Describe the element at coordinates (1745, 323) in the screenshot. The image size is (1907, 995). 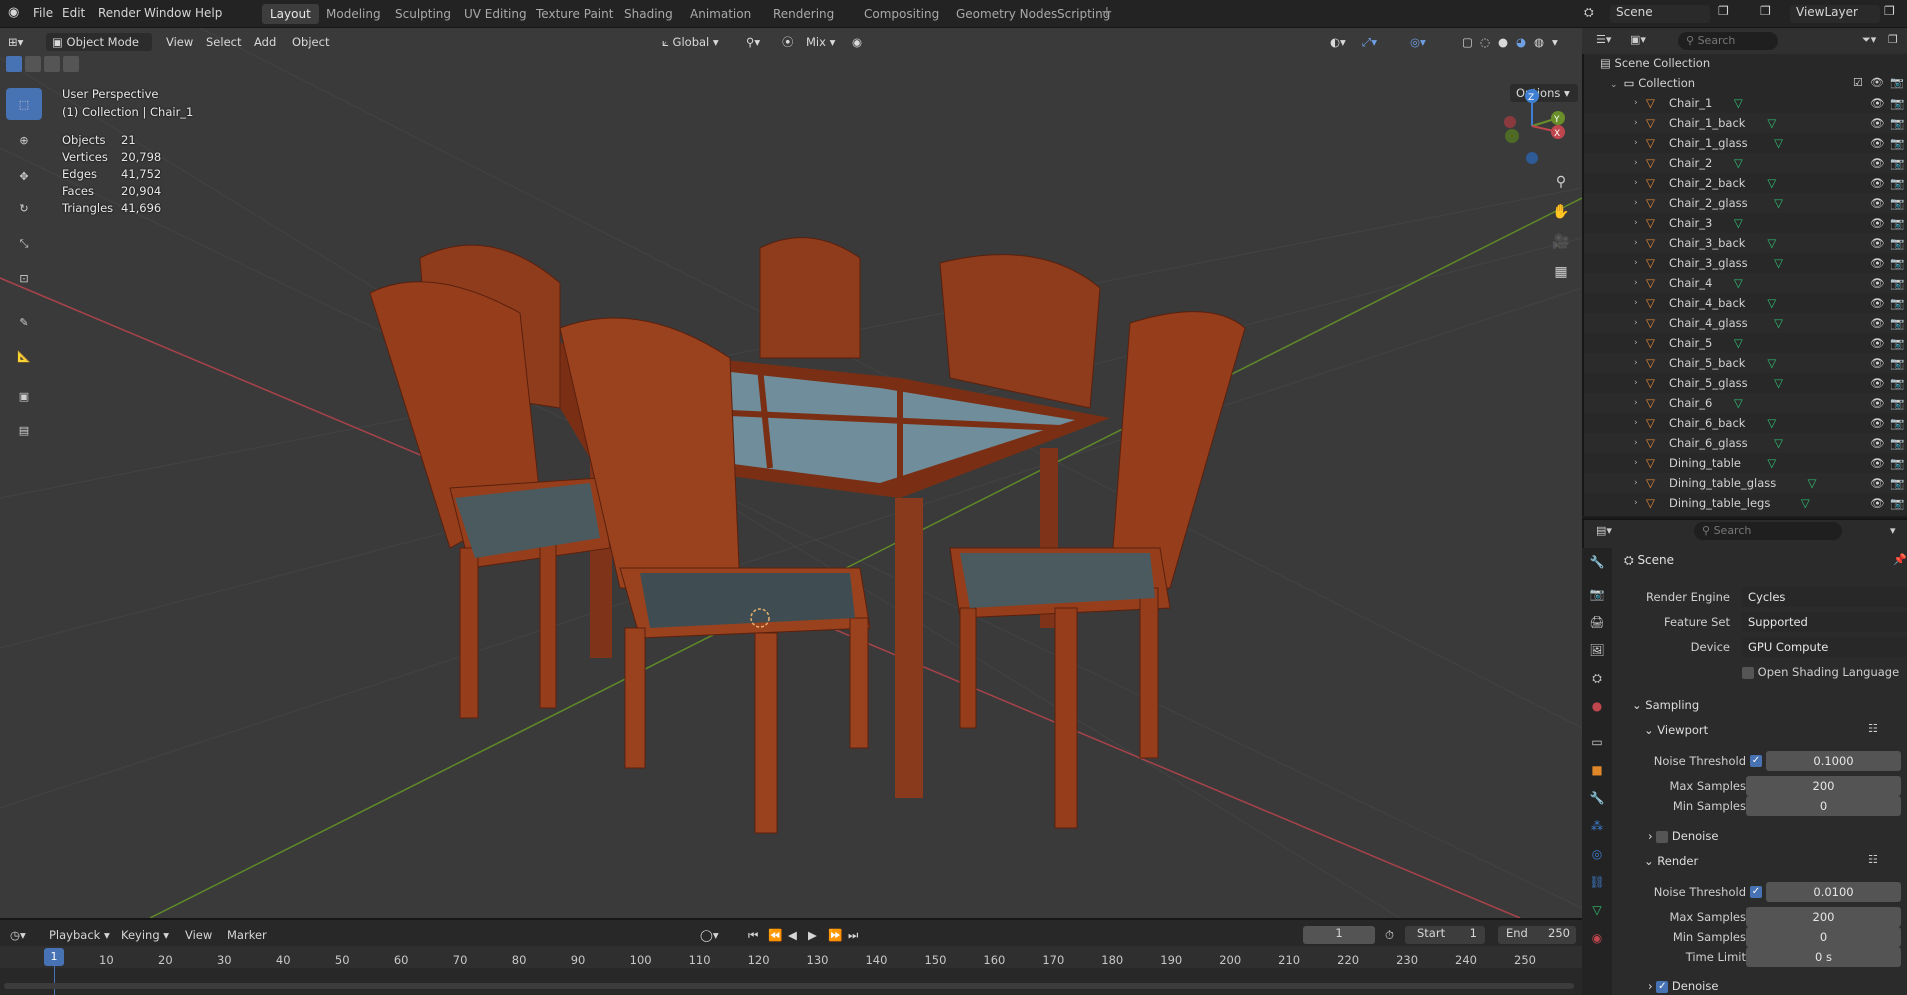
I see `outliner-item: › ▽ Chair_4_glass ▽ 👁 📷` at that location.